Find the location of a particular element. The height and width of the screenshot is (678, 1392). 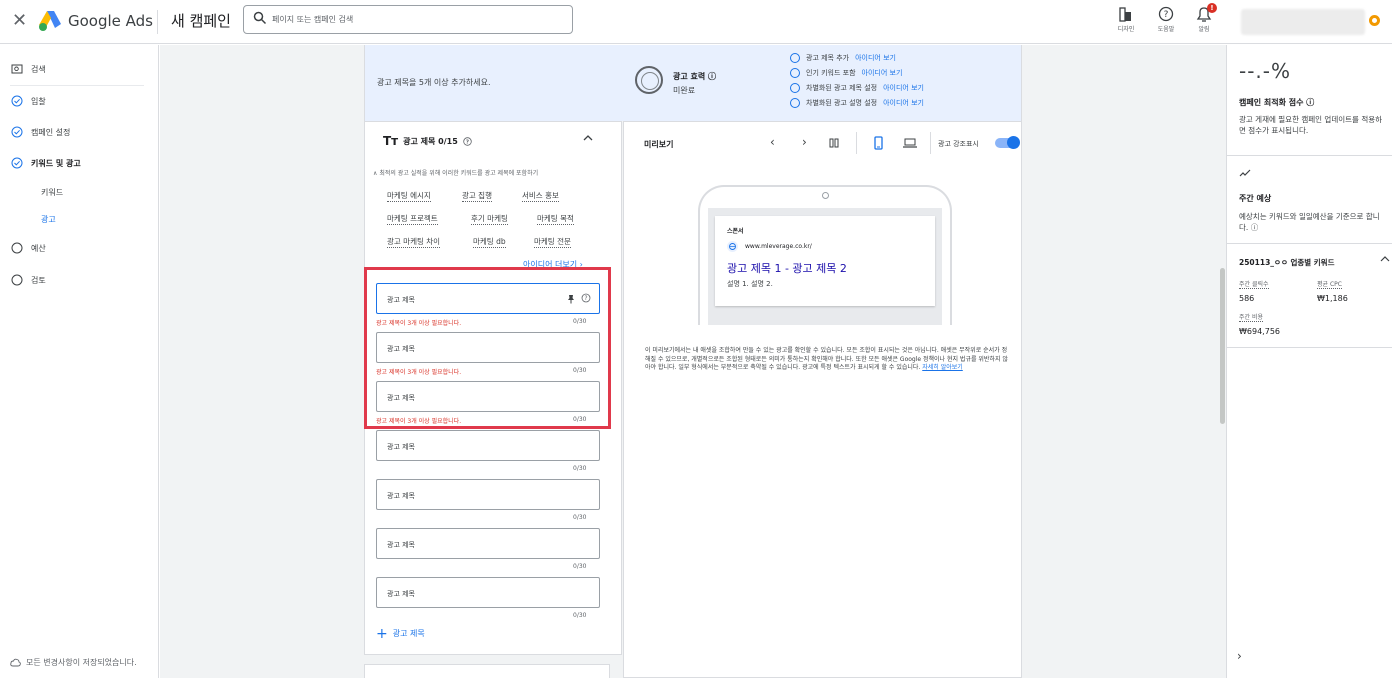

toggle-knob is located at coordinates (1013, 142).